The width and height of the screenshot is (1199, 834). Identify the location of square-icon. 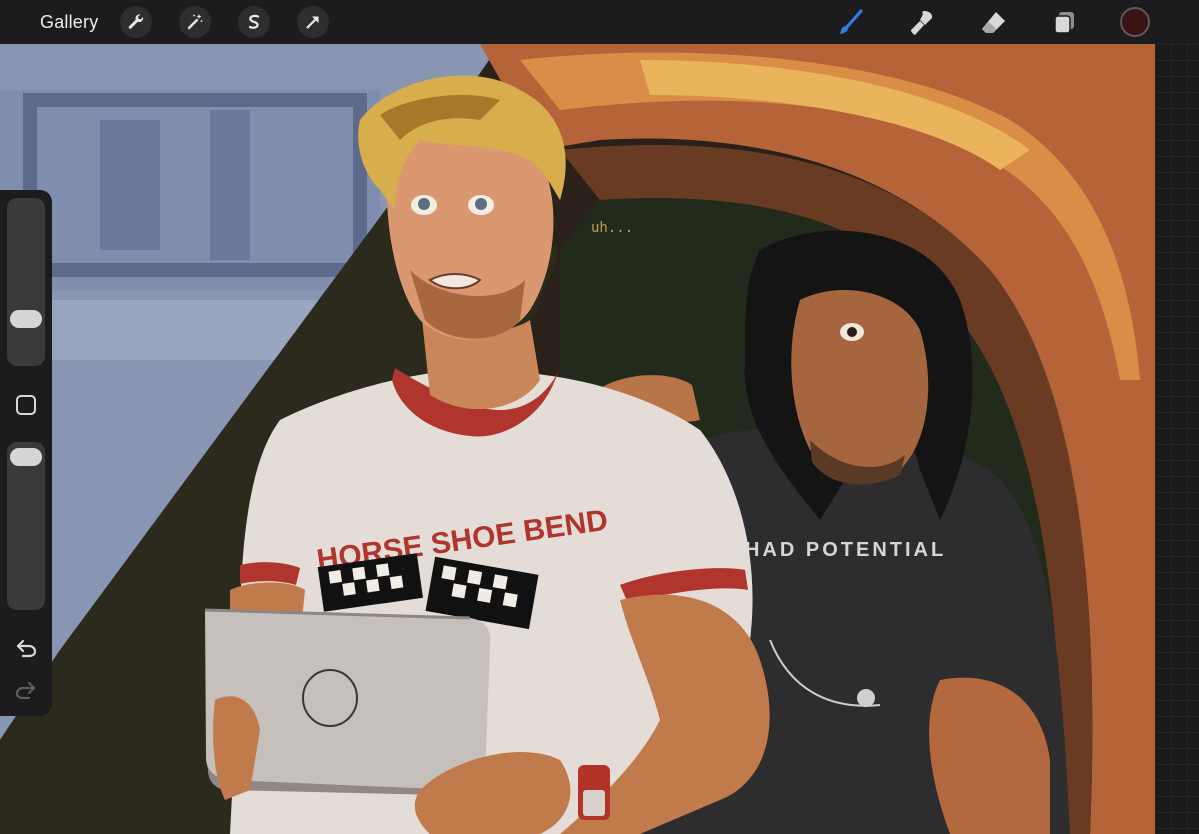
(26, 405).